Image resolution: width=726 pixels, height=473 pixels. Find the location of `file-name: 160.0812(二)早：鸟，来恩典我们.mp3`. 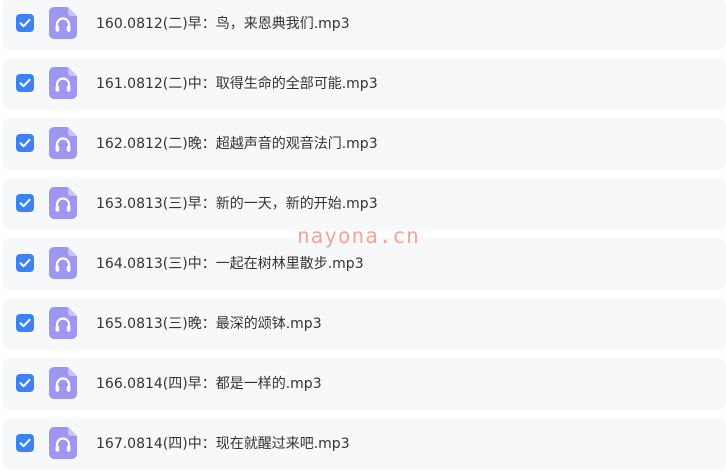

file-name: 160.0812(二)早：鸟，来恩典我们.mp3 is located at coordinates (223, 24).